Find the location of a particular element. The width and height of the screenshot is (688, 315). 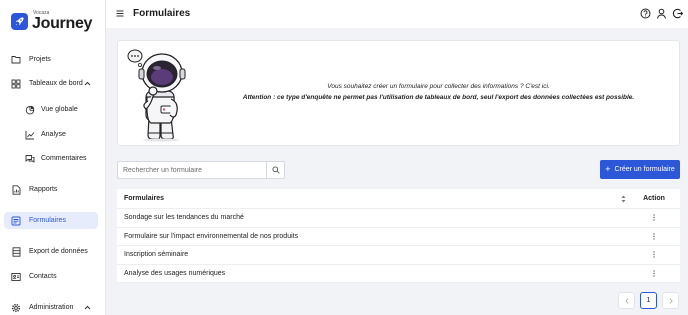

topbar: Formulaires is located at coordinates (397, 14).